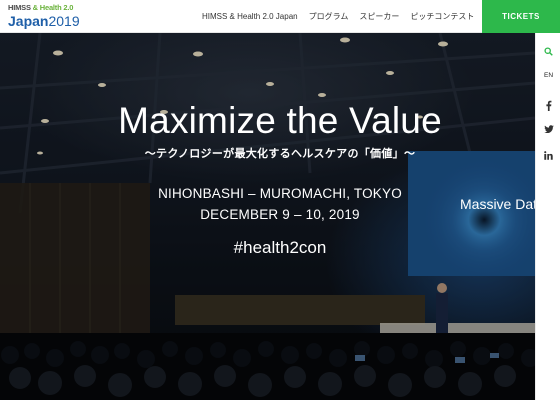  I want to click on twitter-icon, so click(548, 129).